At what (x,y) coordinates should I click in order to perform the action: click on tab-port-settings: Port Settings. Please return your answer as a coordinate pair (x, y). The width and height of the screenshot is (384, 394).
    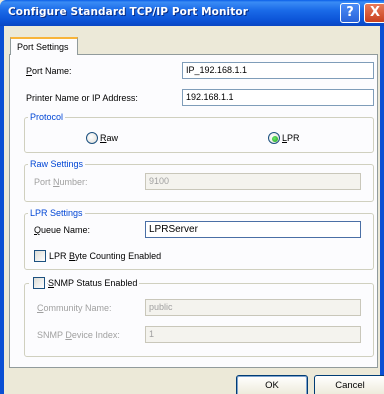
    Looking at the image, I should click on (44, 46).